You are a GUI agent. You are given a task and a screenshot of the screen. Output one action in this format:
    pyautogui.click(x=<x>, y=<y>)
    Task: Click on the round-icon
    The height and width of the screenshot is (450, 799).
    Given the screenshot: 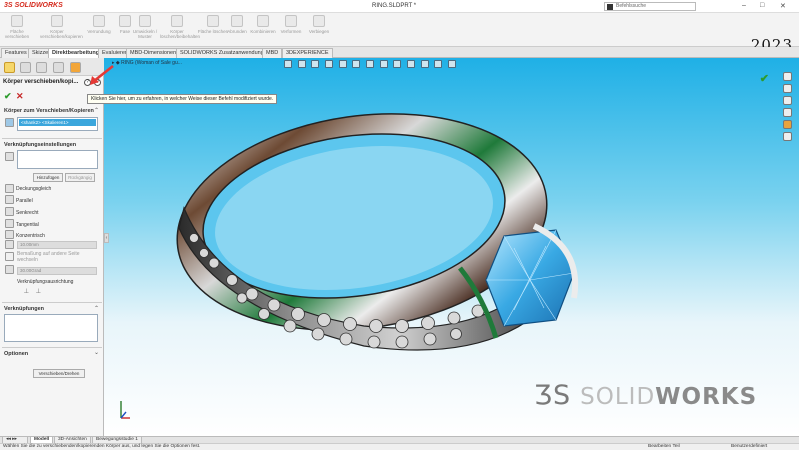 What is the action you would take?
    pyautogui.click(x=237, y=21)
    